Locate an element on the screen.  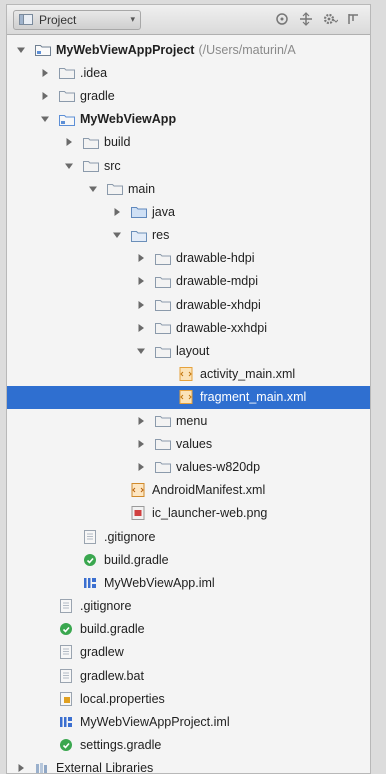
resource-folder-icon is located at coordinates (139, 235).